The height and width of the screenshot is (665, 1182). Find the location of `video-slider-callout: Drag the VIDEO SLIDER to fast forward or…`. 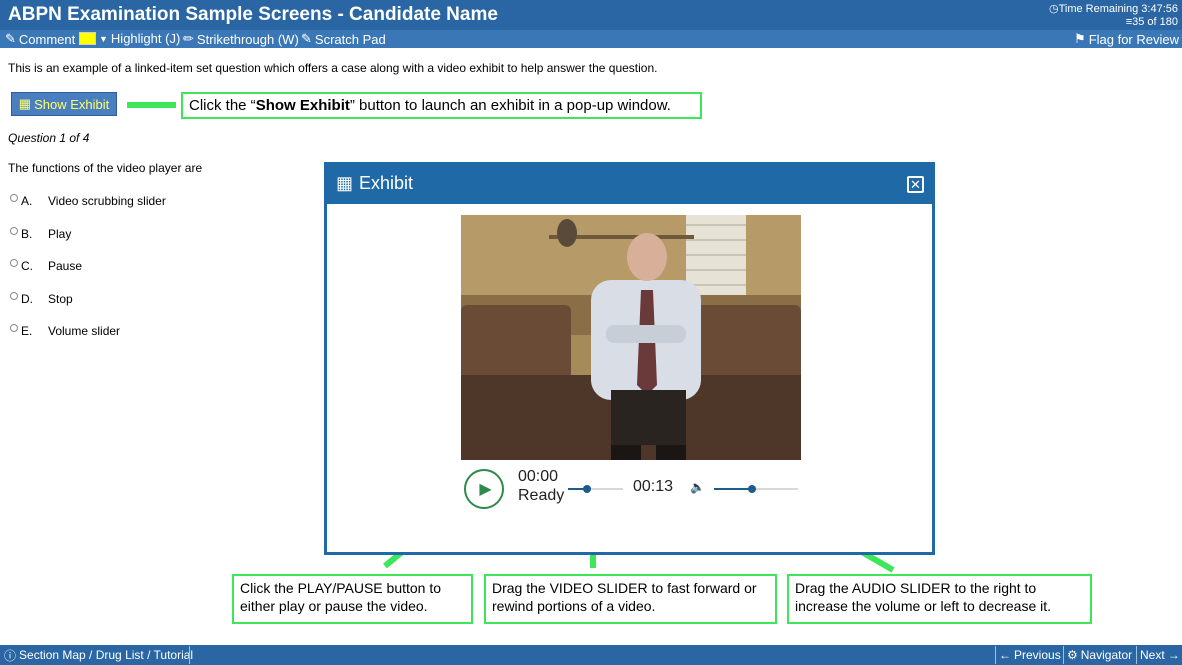

video-slider-callout: Drag the VIDEO SLIDER to fast forward or… is located at coordinates (630, 599).